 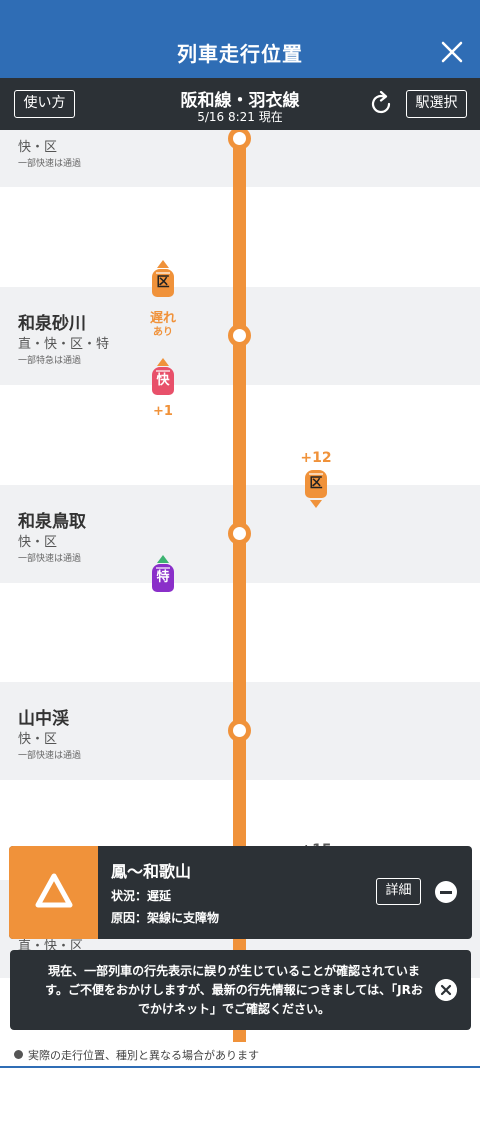 I want to click on close-icon, so click(x=452, y=52).